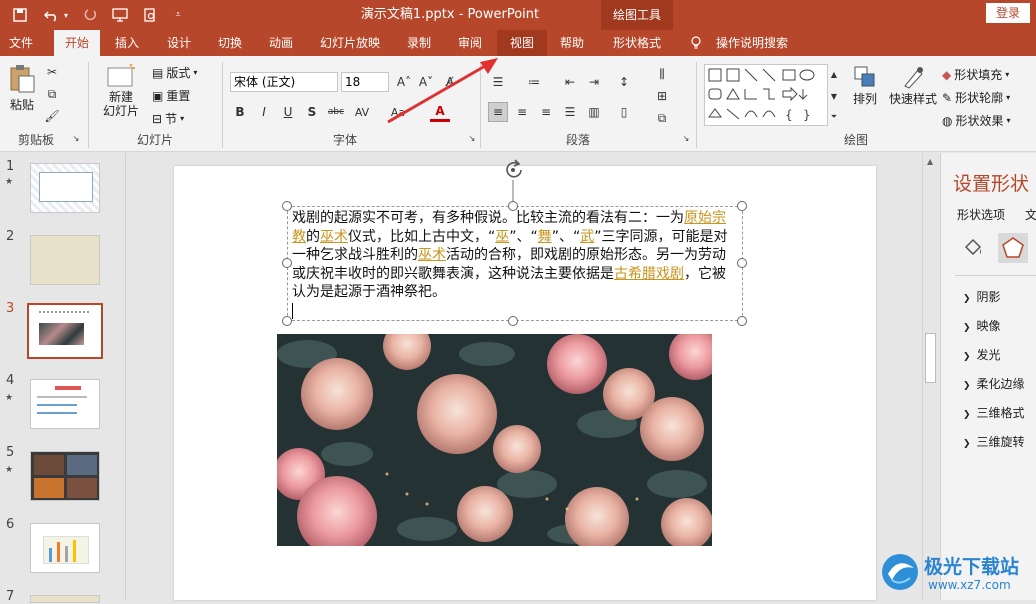  I want to click on layout-label: 版式, so click(178, 73).